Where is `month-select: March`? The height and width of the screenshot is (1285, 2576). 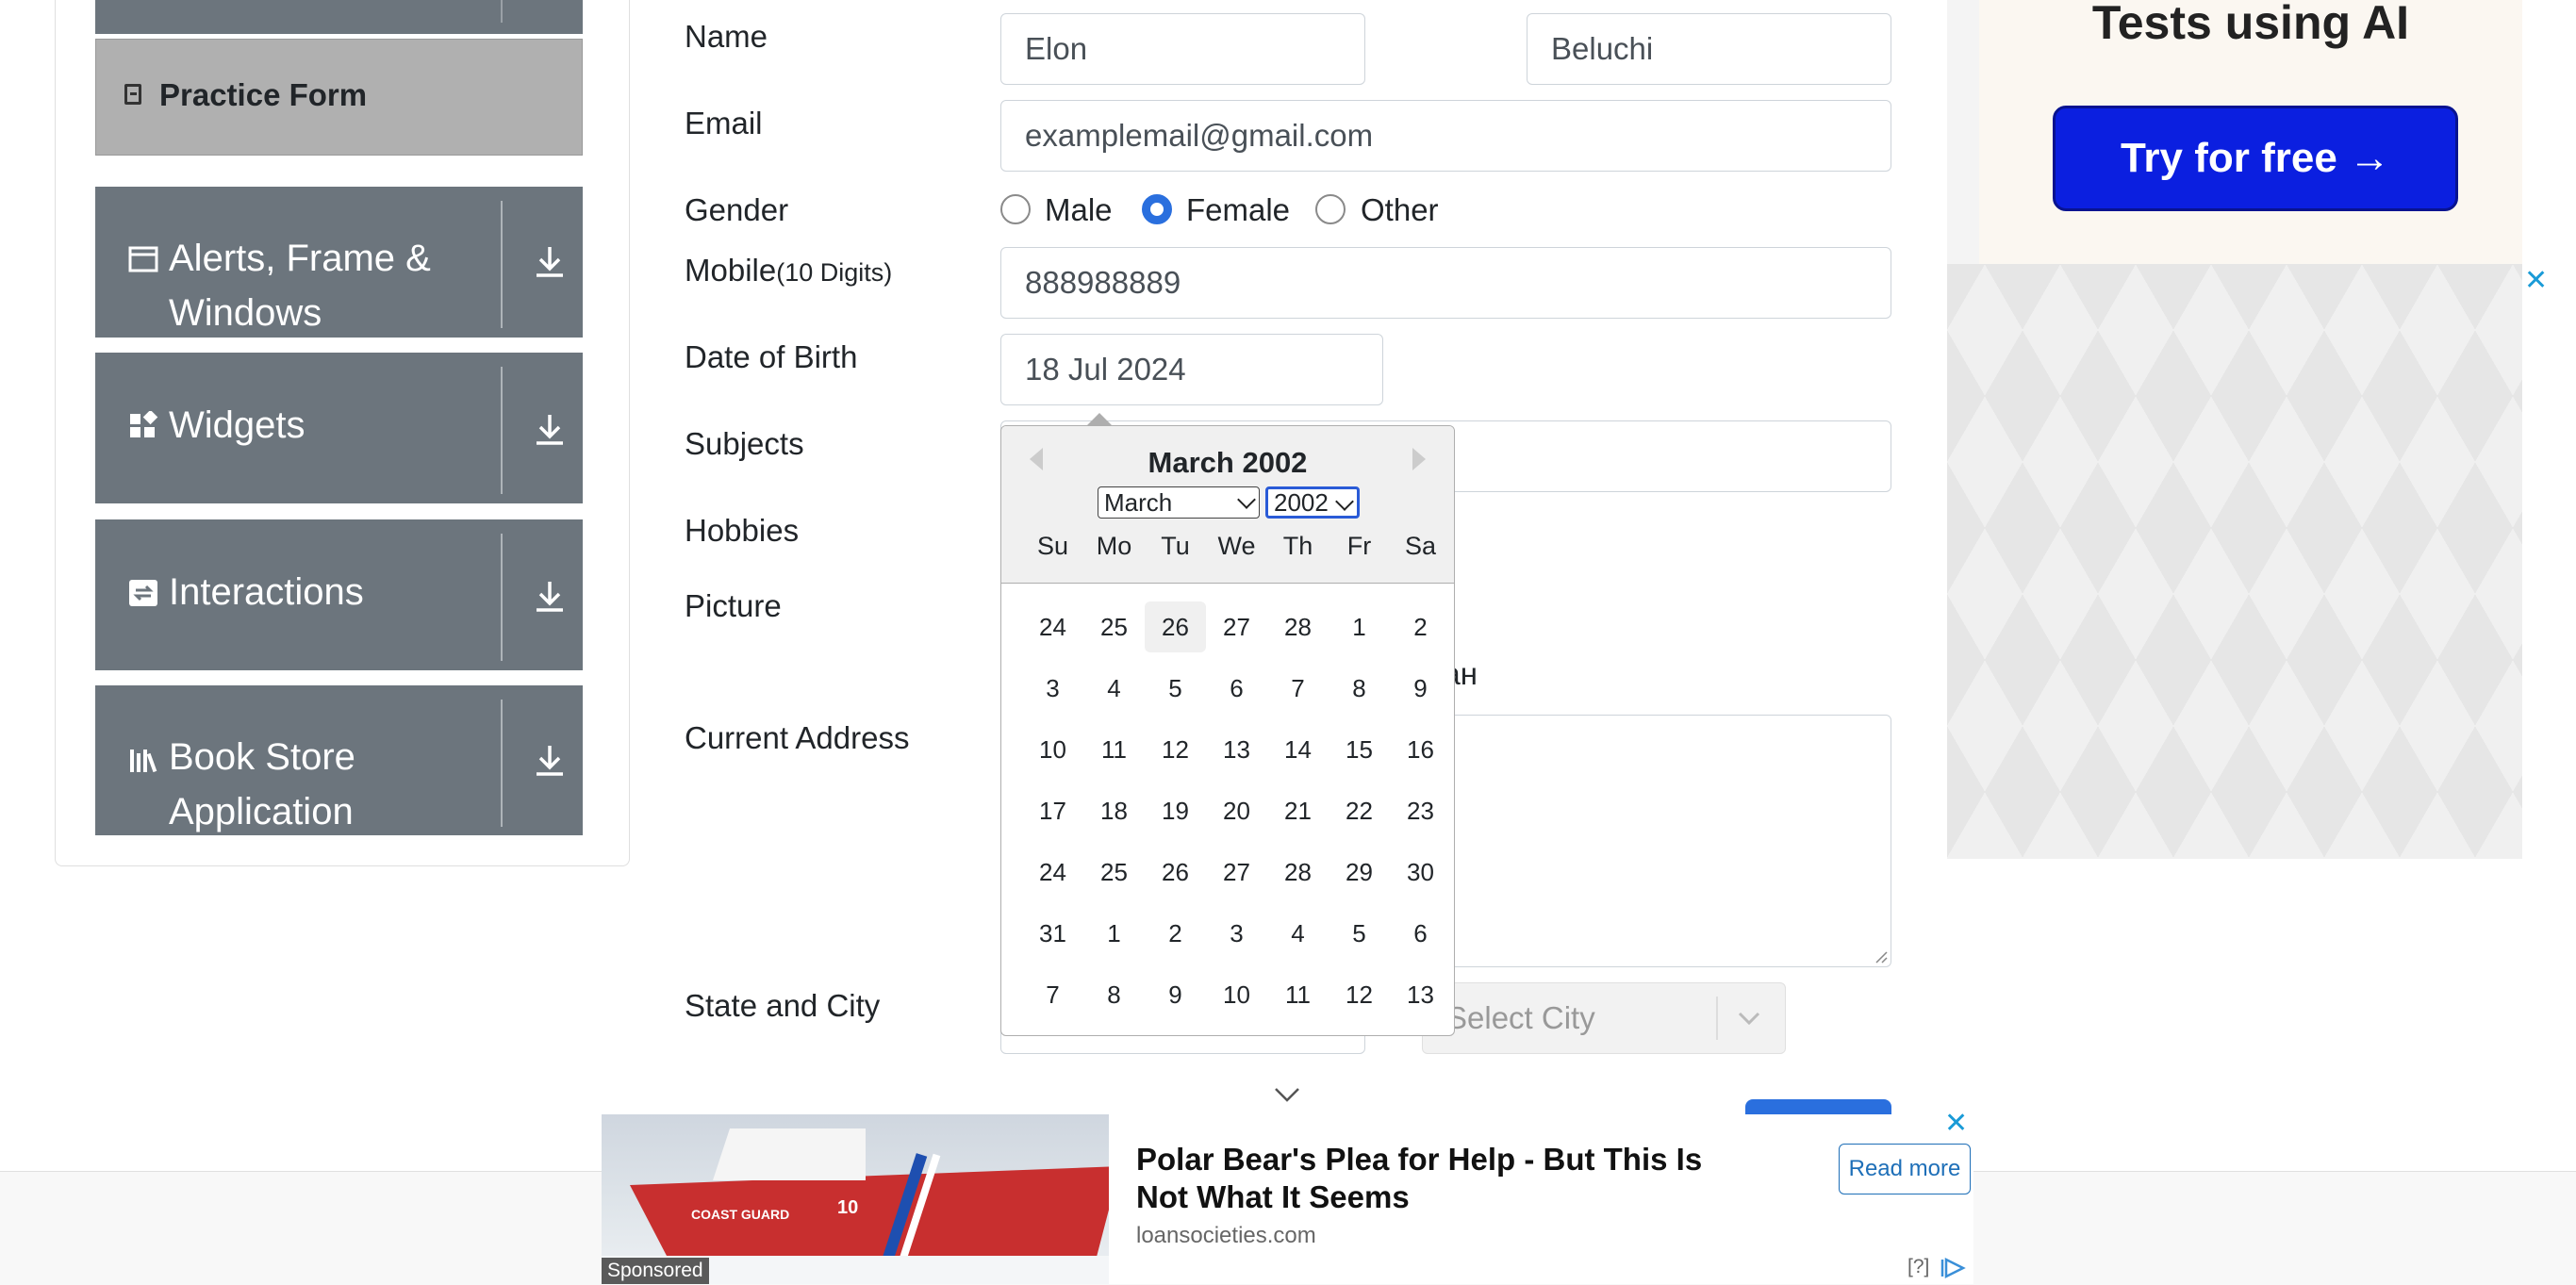 month-select: March is located at coordinates (1179, 502).